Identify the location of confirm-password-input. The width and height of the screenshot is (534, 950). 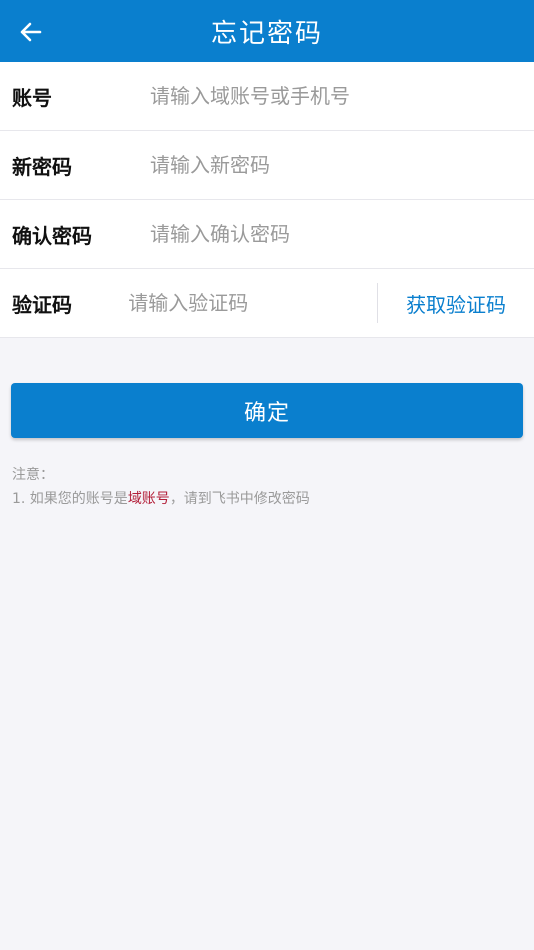
(342, 234).